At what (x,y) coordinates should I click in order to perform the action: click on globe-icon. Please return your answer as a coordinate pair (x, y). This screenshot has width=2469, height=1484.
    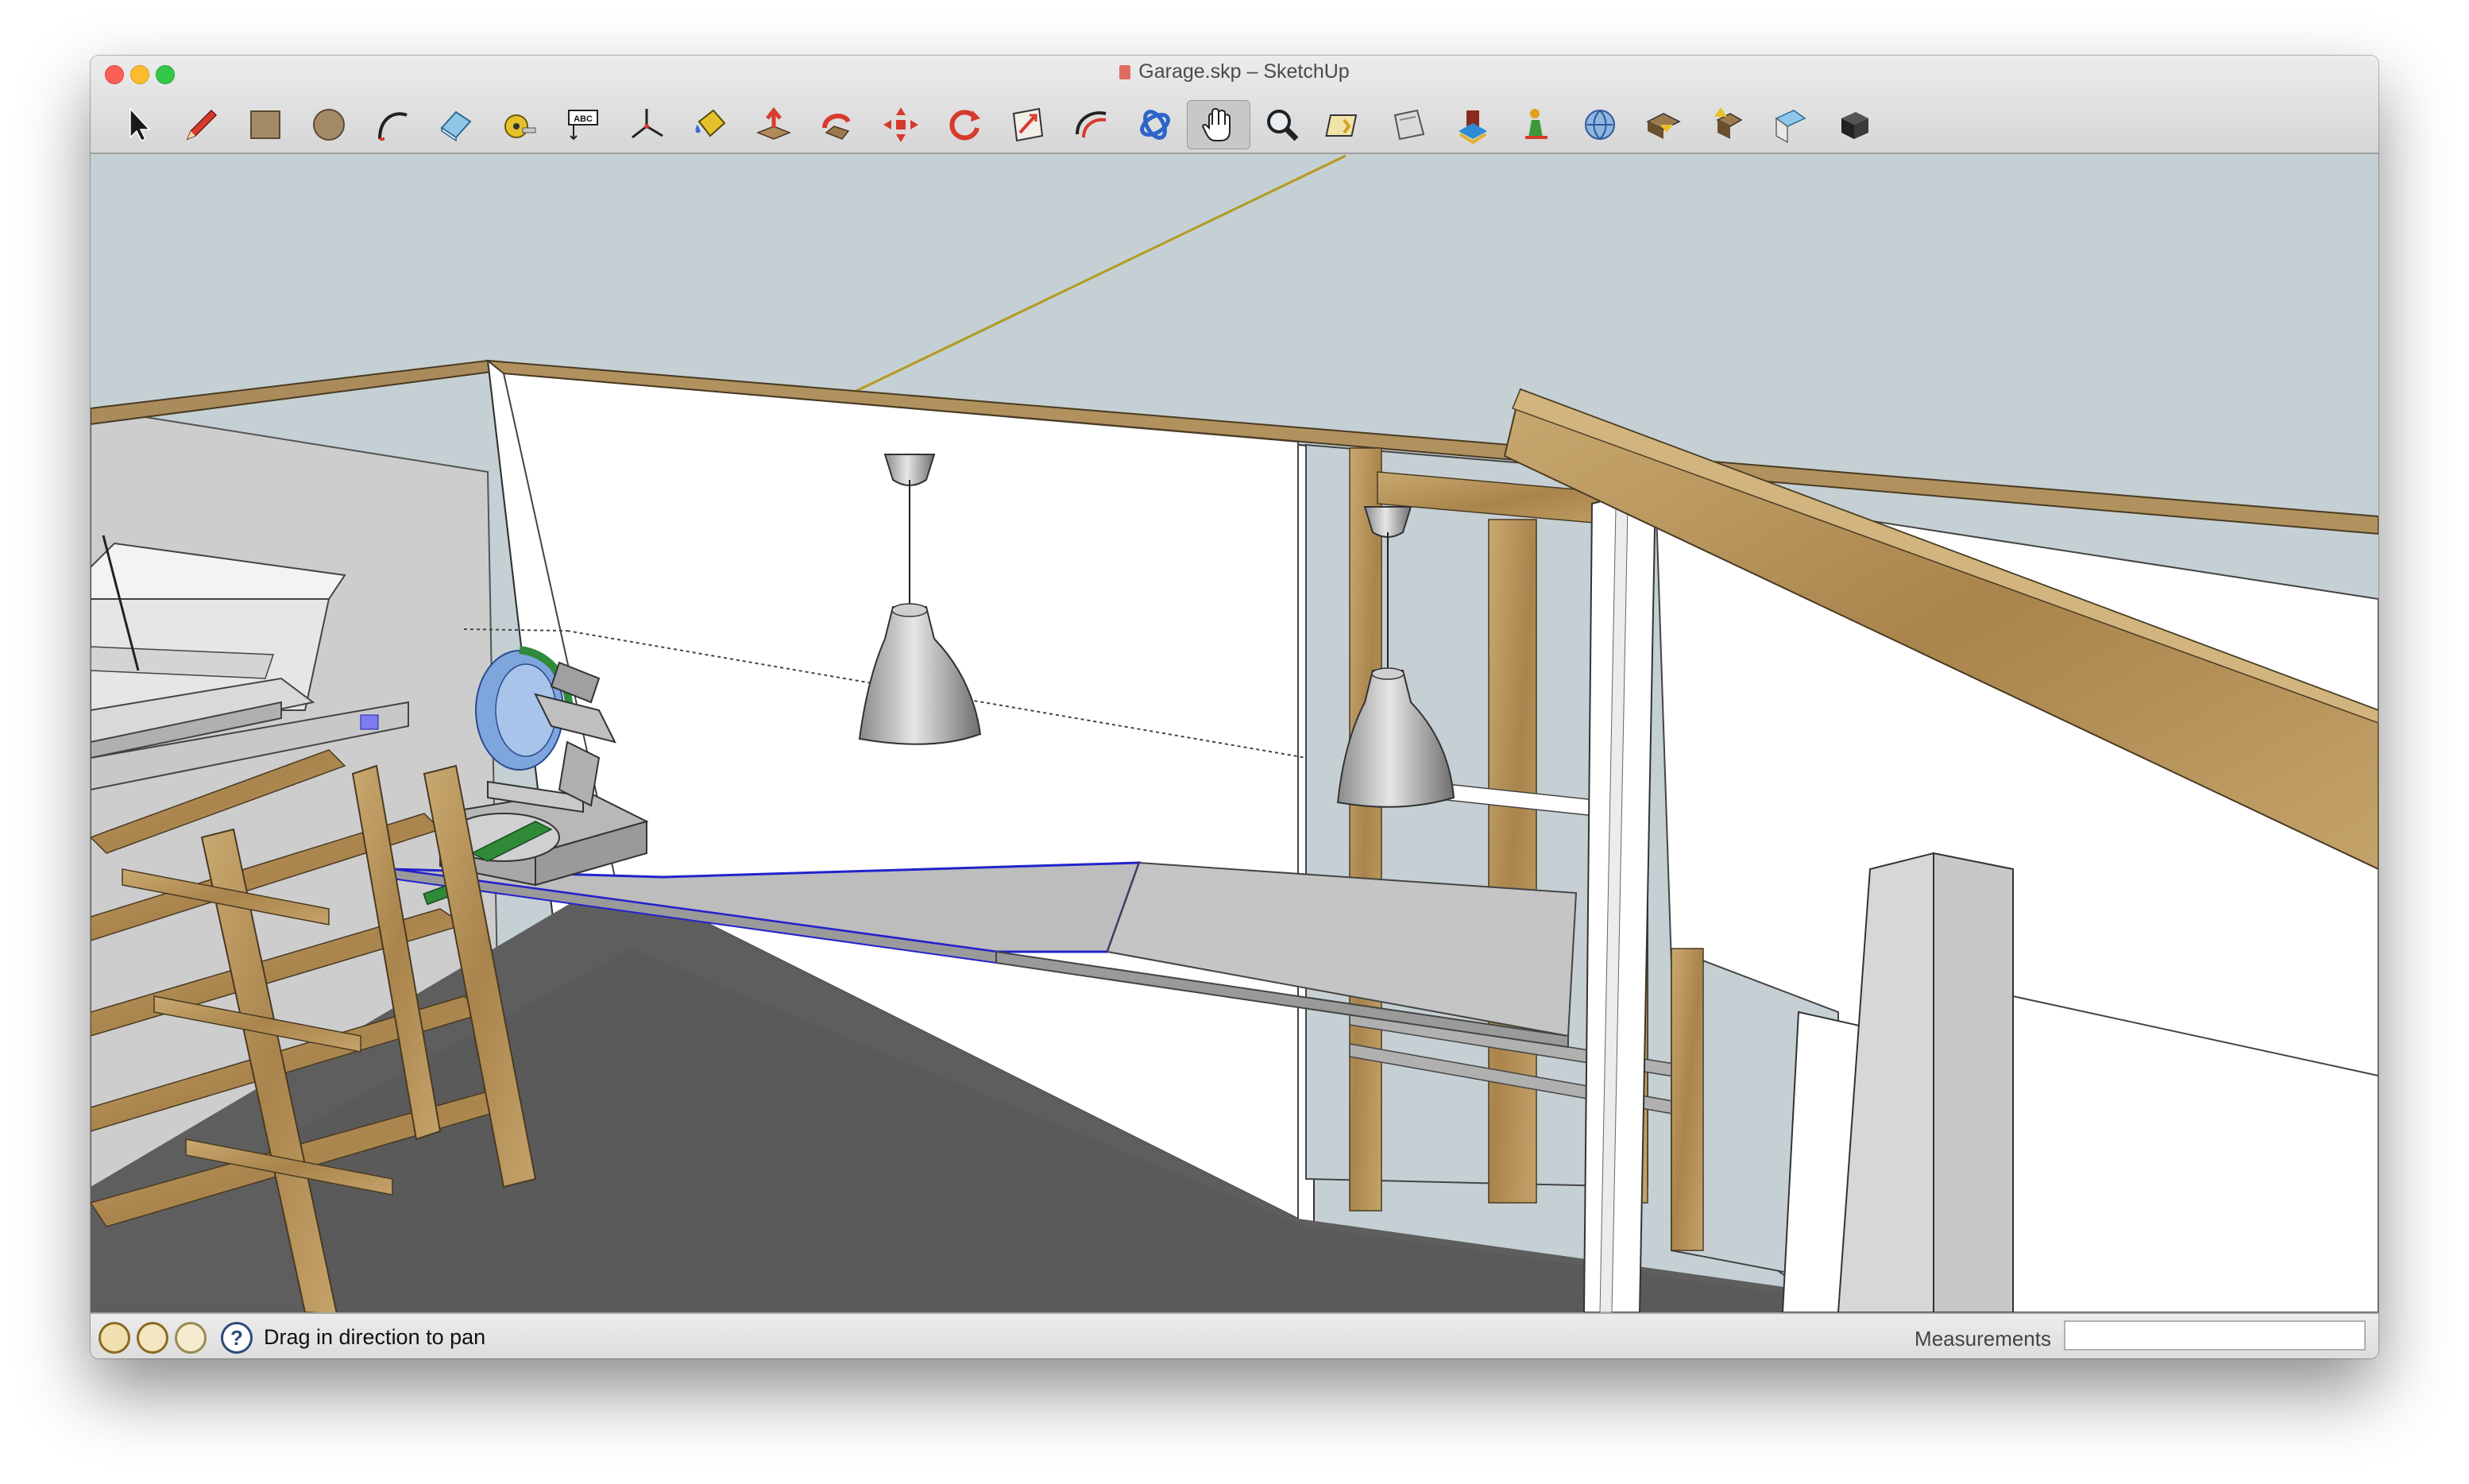
    Looking at the image, I should click on (1600, 125).